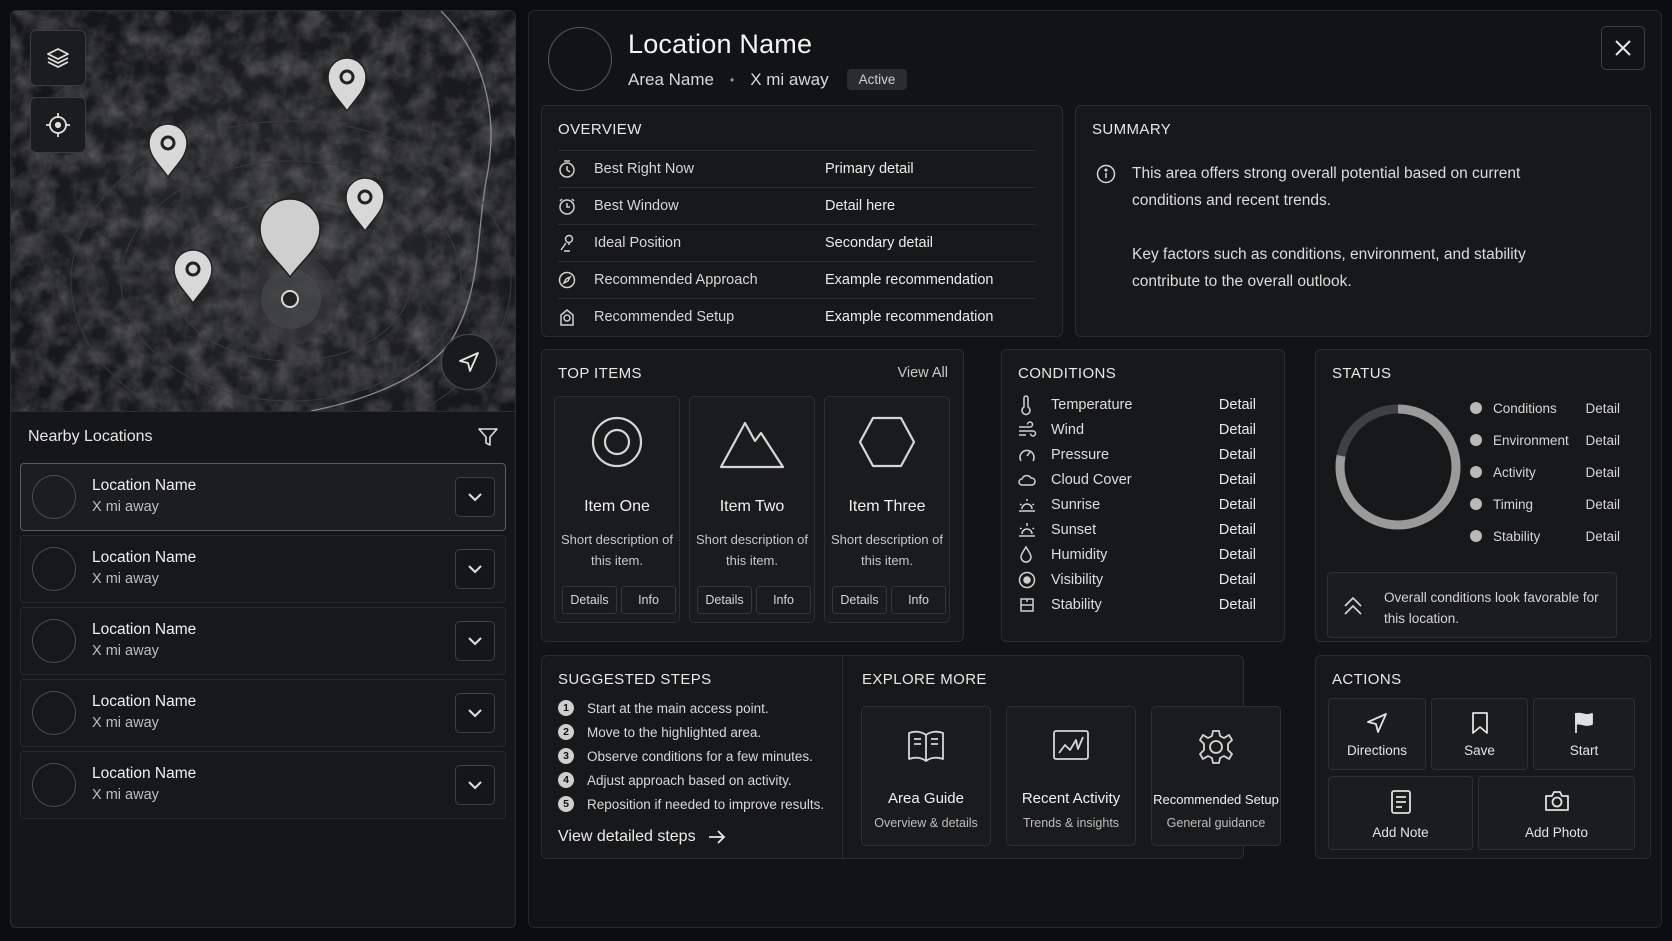 The height and width of the screenshot is (941, 1672). I want to click on action-label: Add Note, so click(1400, 832).